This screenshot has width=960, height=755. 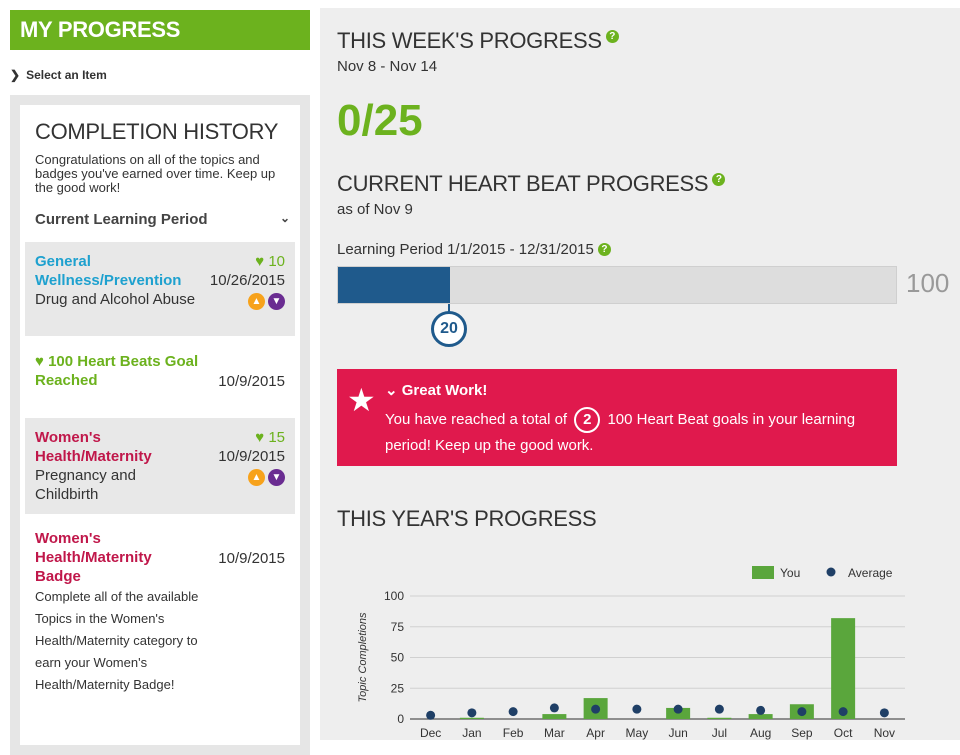 What do you see at coordinates (677, 733) in the screenshot?
I see `x-tick-label: Jun` at bounding box center [677, 733].